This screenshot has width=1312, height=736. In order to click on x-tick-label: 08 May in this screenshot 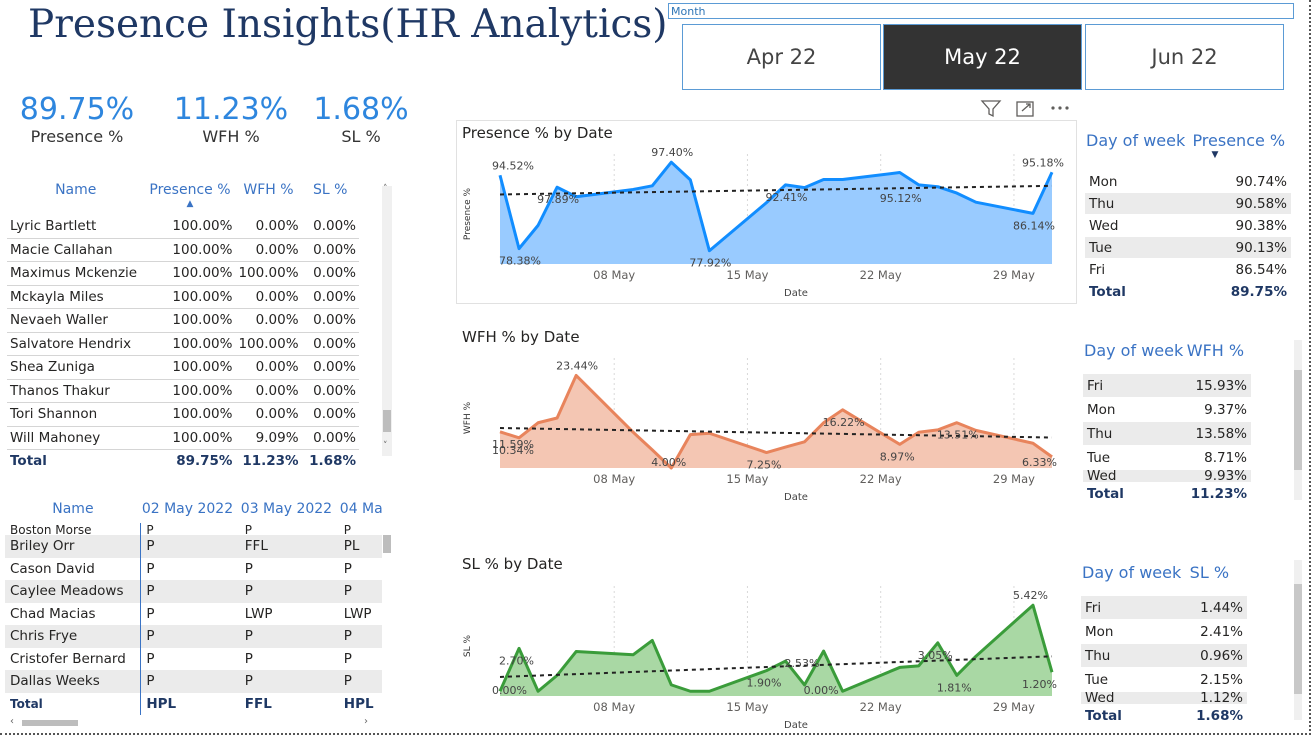, I will do `click(614, 707)`.